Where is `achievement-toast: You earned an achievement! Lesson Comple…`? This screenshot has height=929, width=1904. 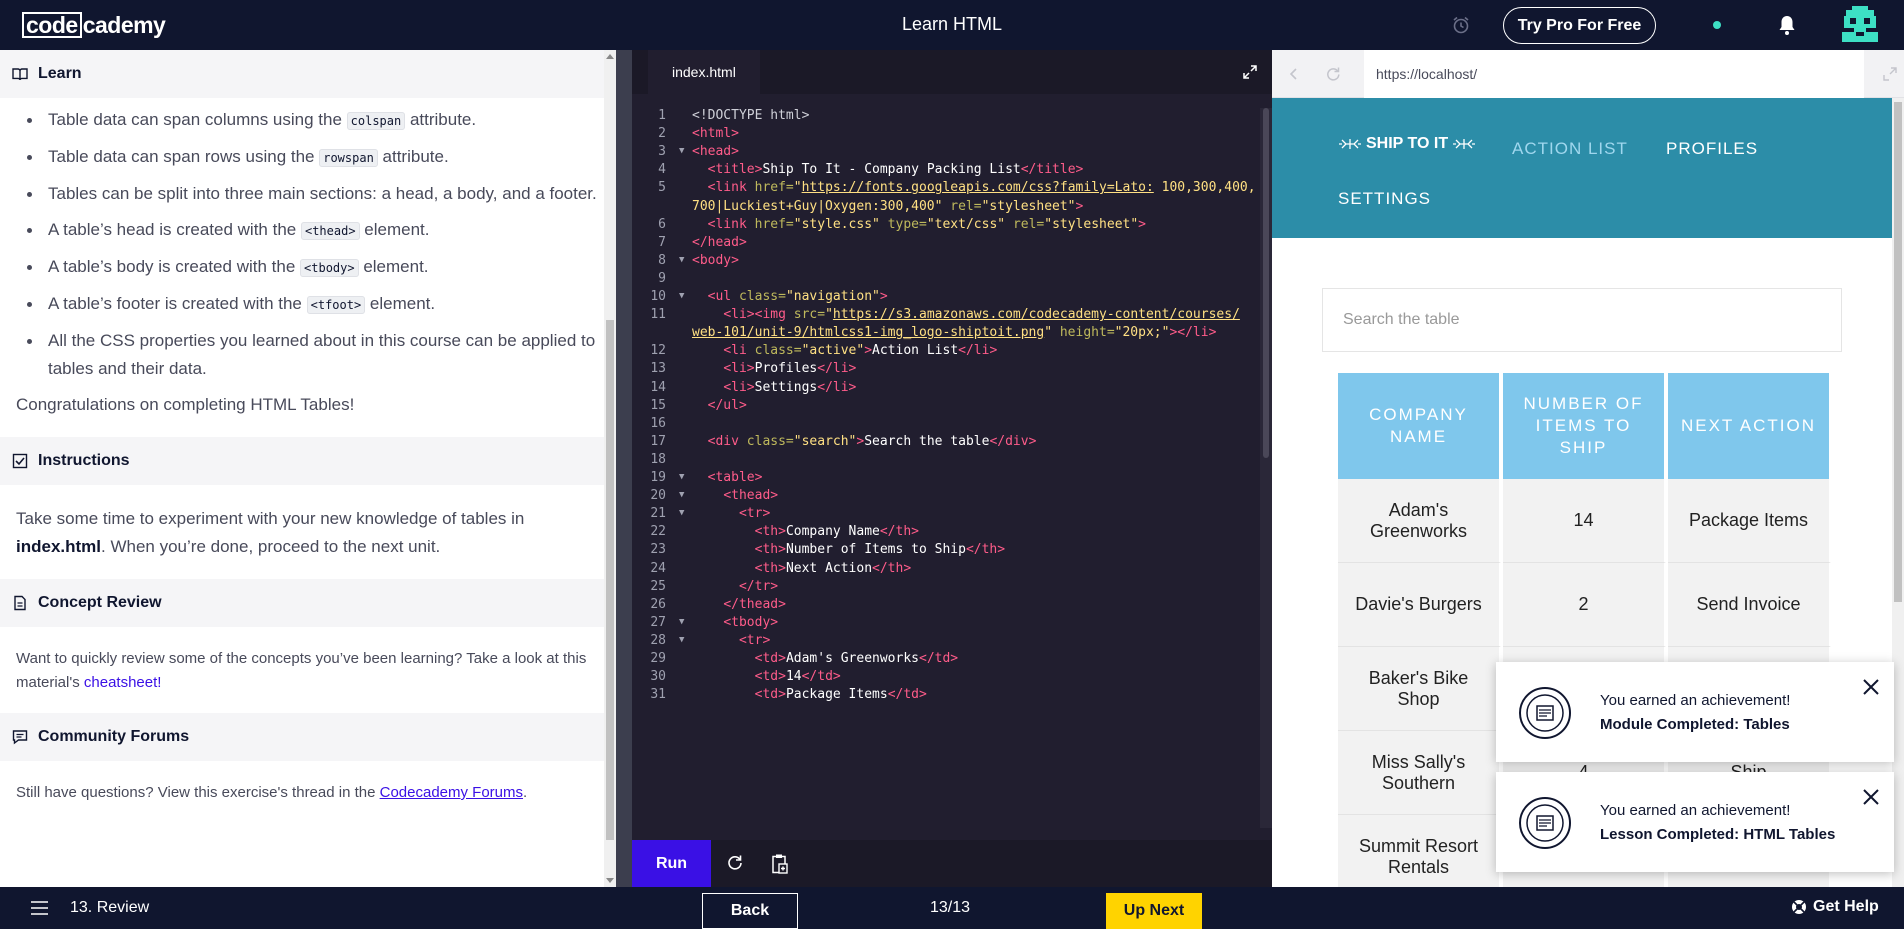 achievement-toast: You earned an achievement! Lesson Comple… is located at coordinates (1695, 822).